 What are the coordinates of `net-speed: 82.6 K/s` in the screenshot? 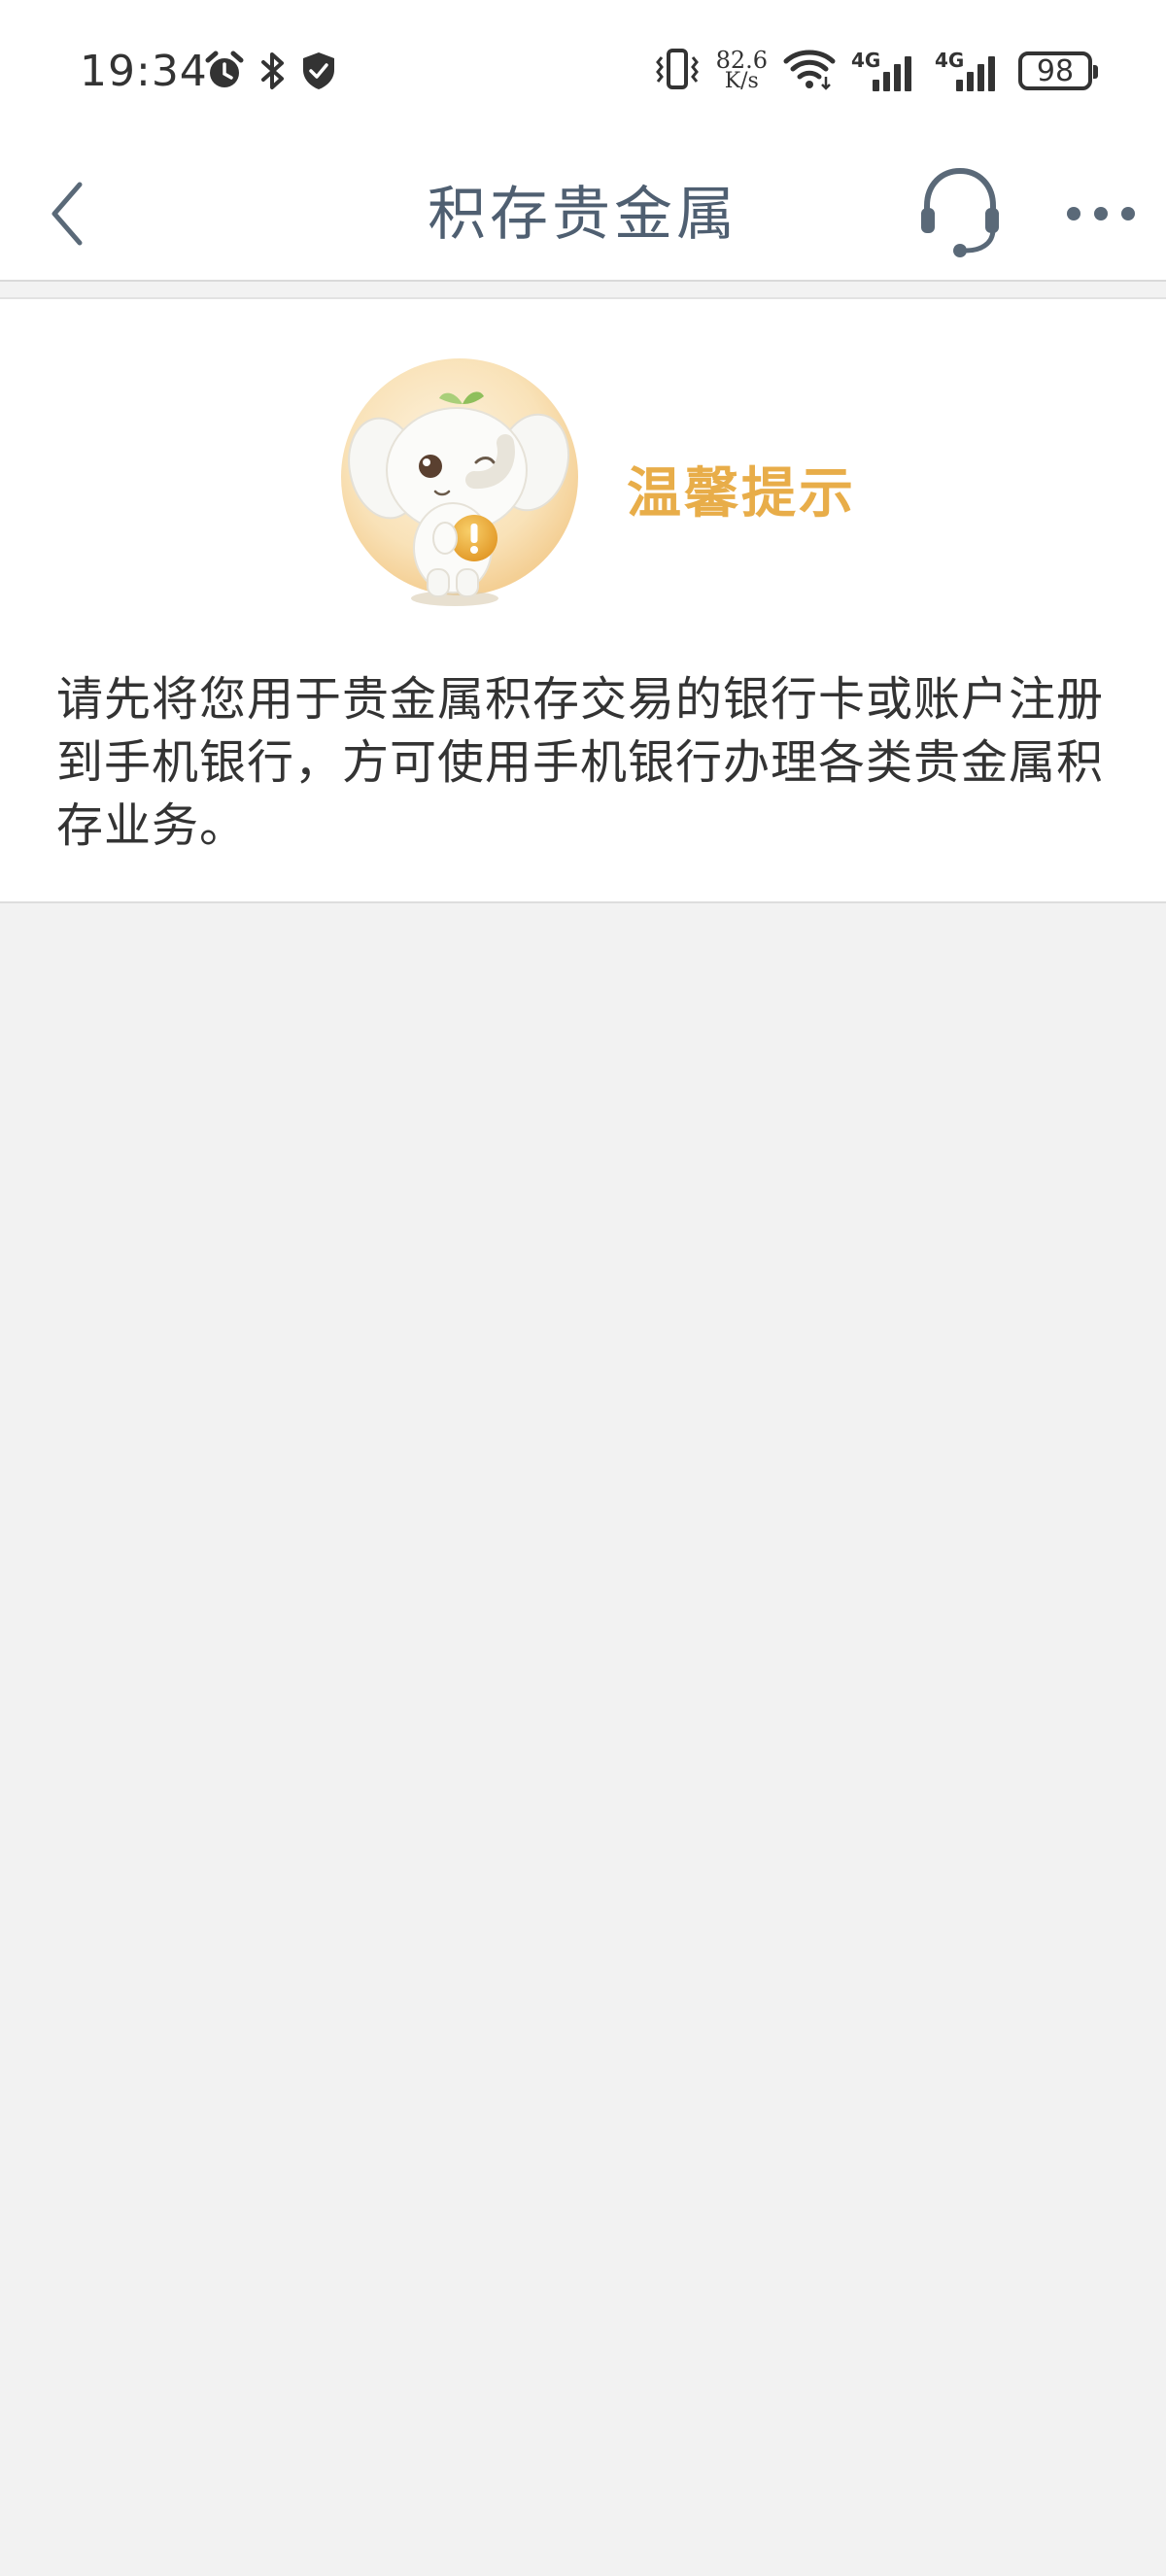 It's located at (741, 70).